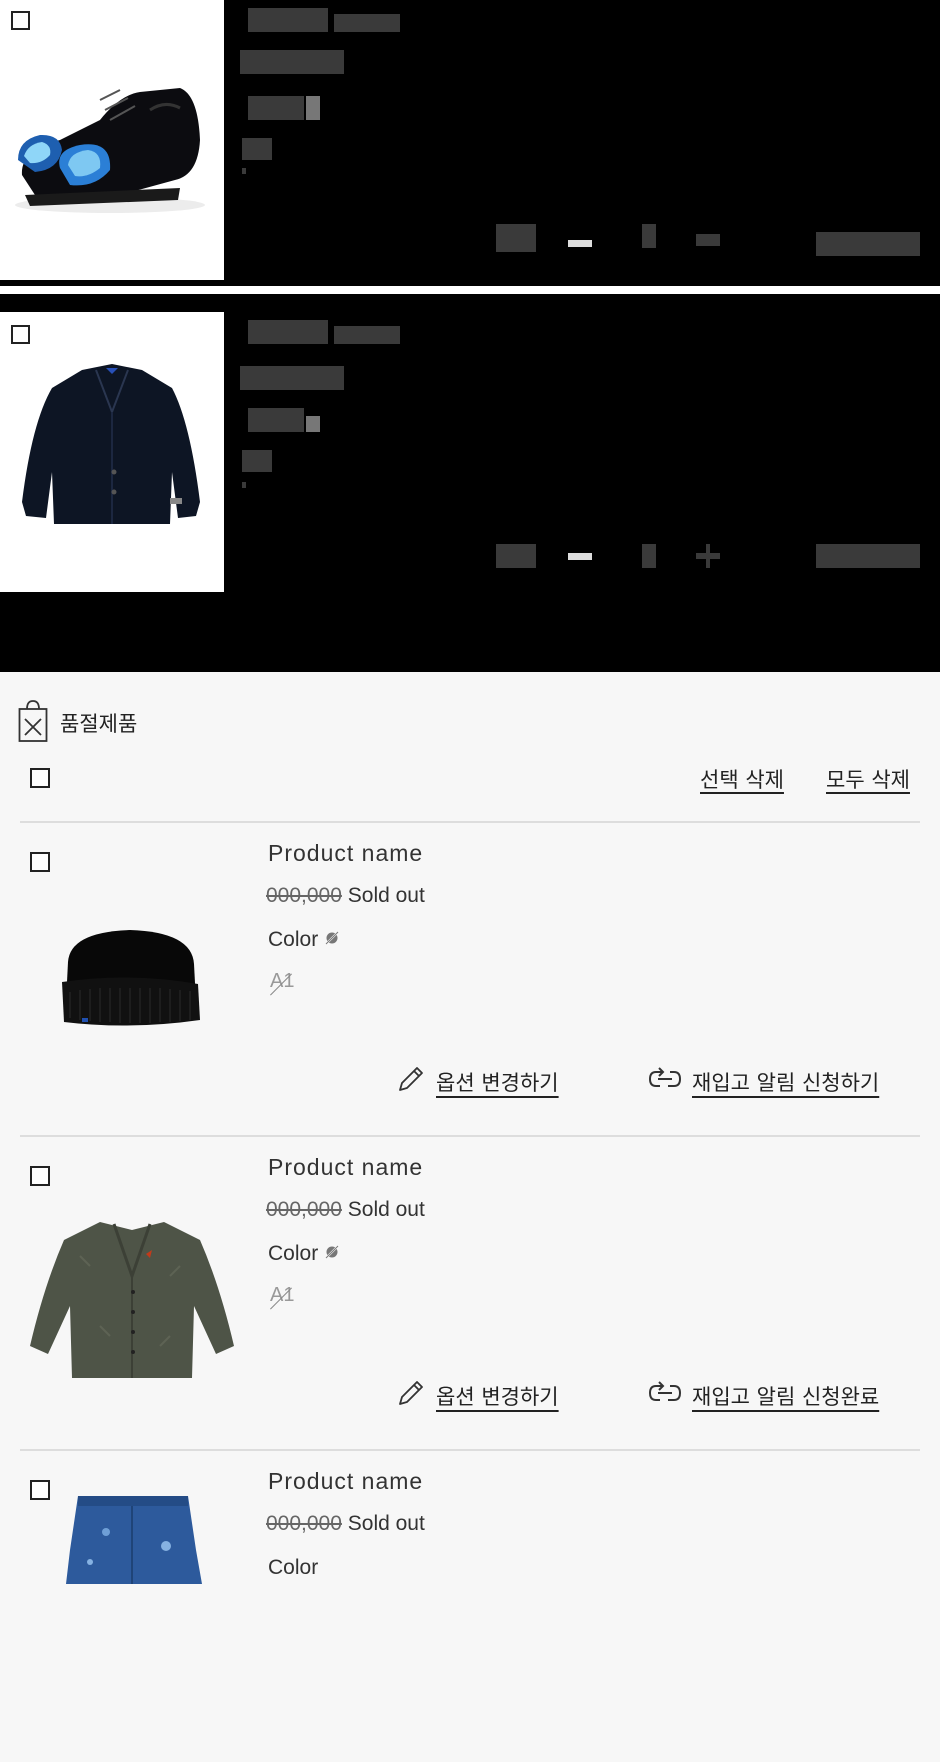  I want to click on restock-alert-button: 재입고 알림 신청하기, so click(763, 1081).